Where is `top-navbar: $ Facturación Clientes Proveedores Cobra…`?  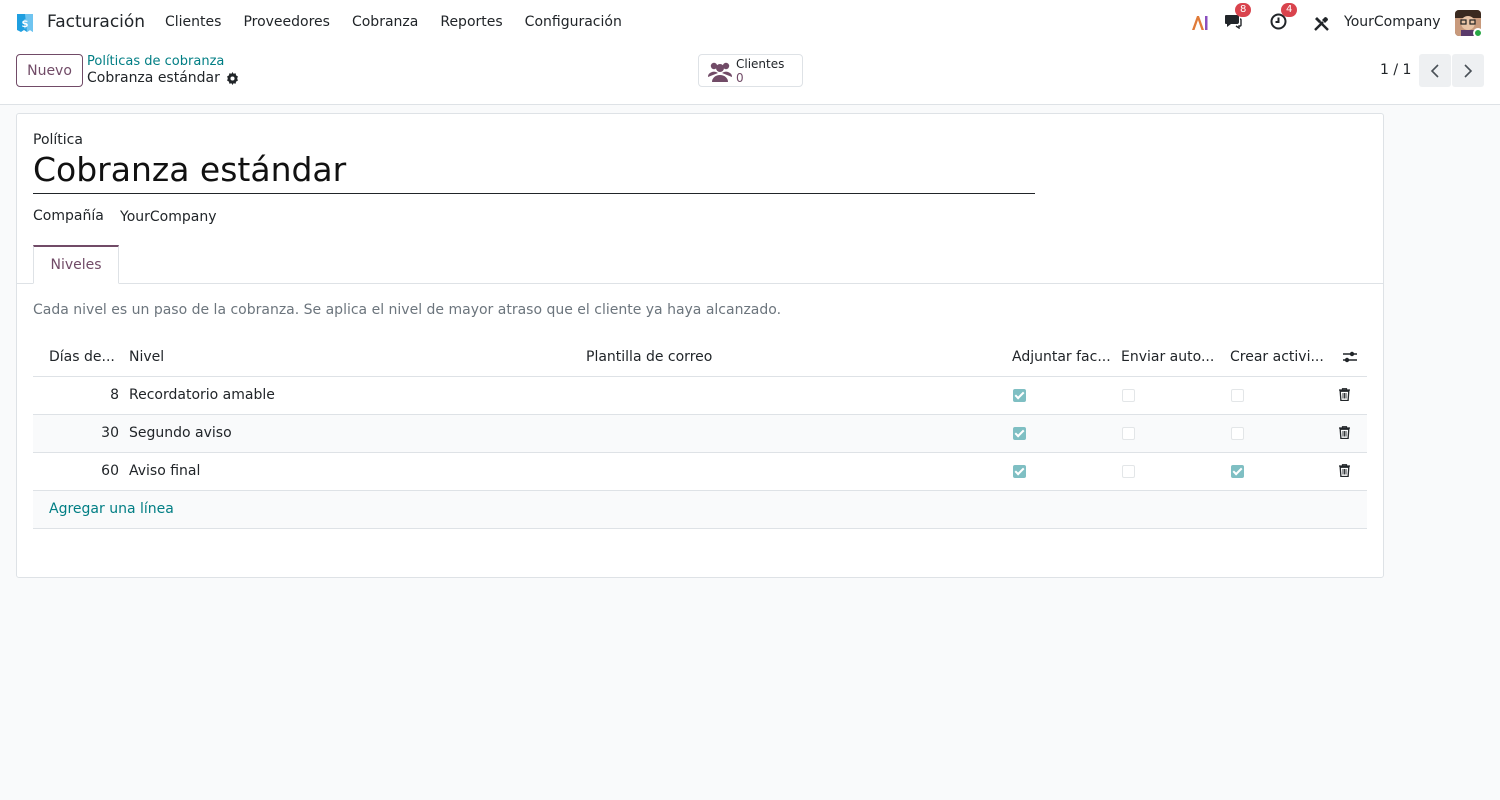 top-navbar: $ Facturación Clientes Proveedores Cobra… is located at coordinates (750, 23).